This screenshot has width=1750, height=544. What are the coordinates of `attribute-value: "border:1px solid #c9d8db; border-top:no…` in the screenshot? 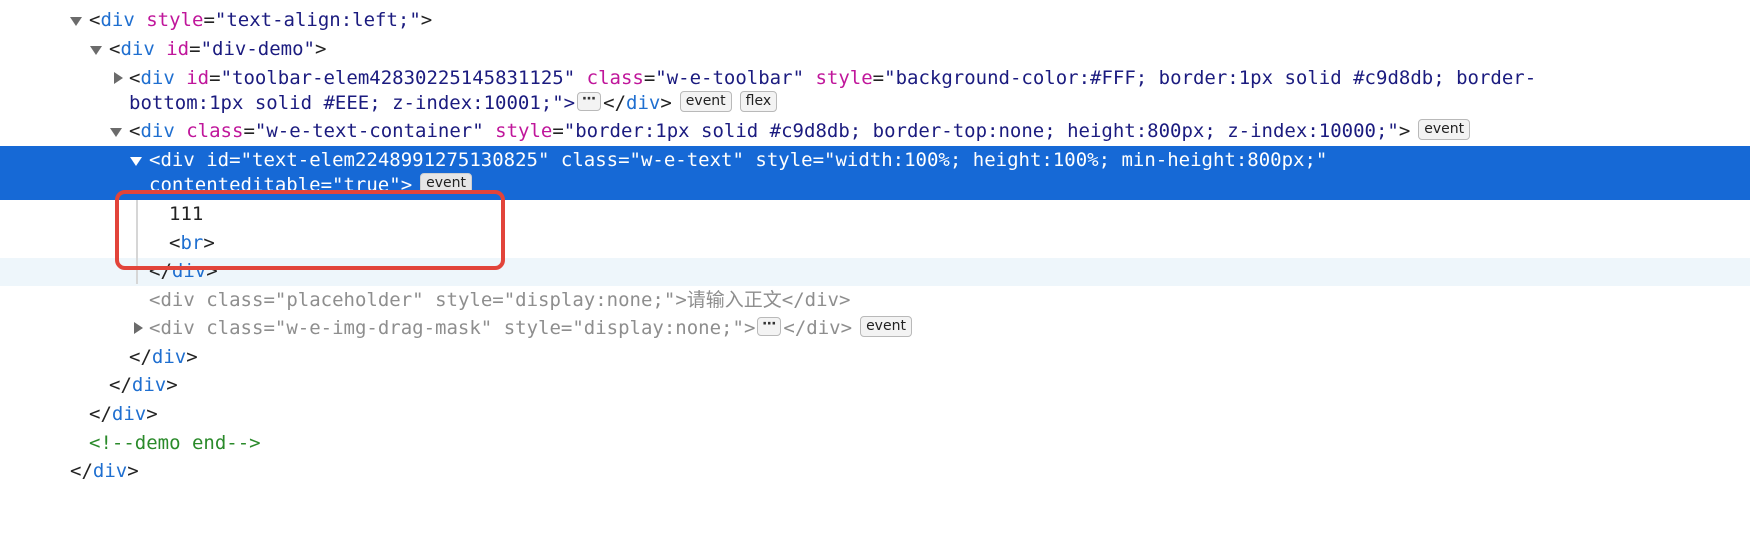 It's located at (981, 131).